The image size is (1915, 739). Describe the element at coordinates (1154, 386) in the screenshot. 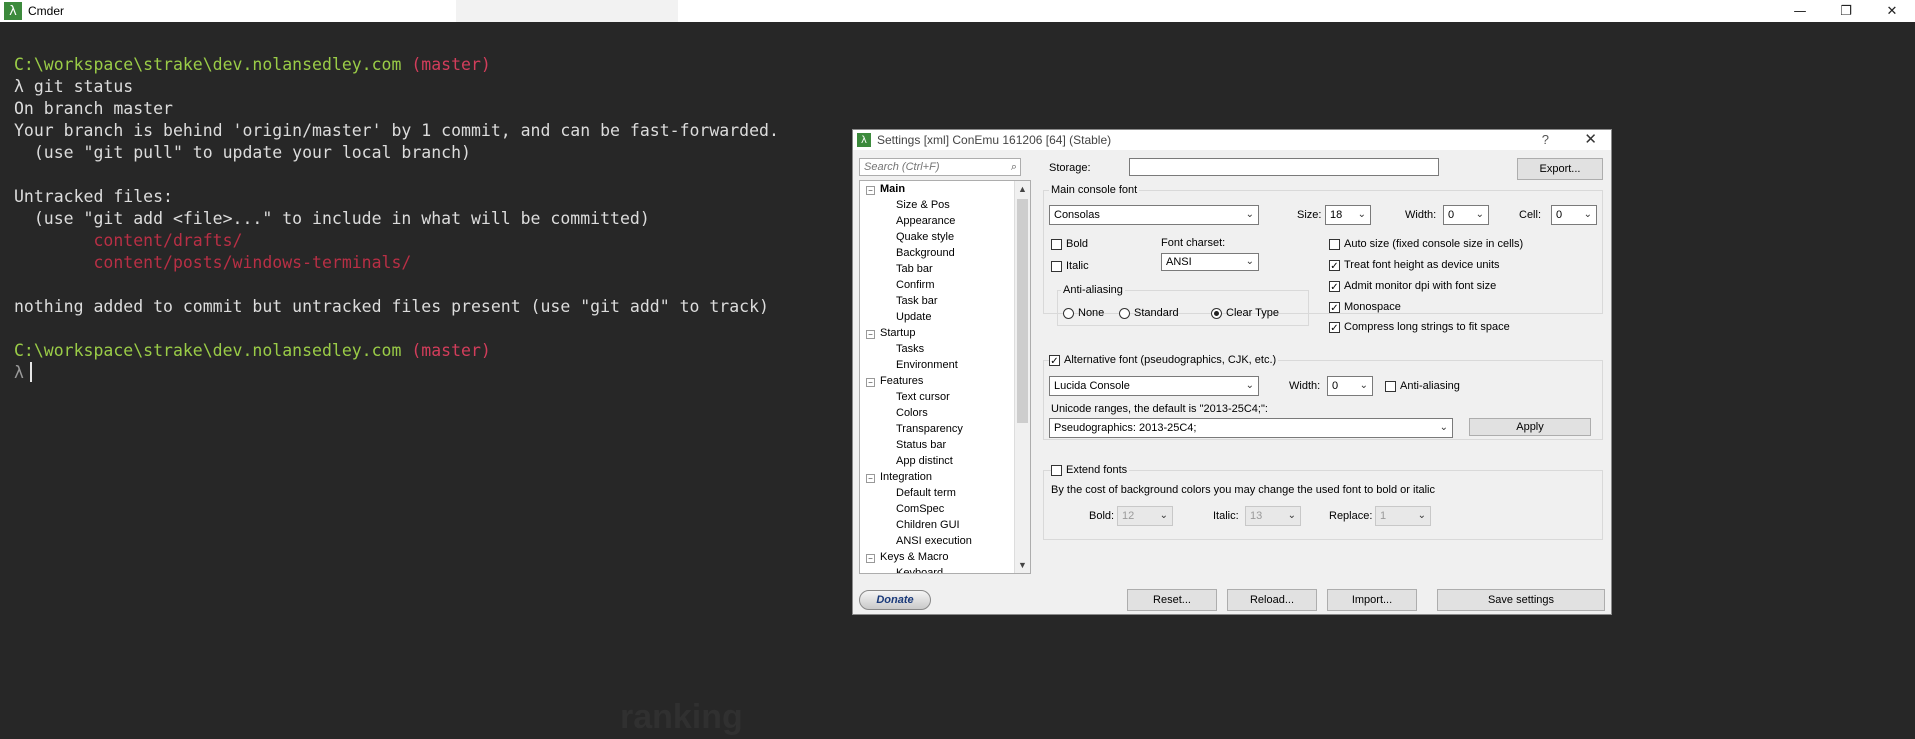

I see `alt-font-select: Lucida Console ⌄` at that location.